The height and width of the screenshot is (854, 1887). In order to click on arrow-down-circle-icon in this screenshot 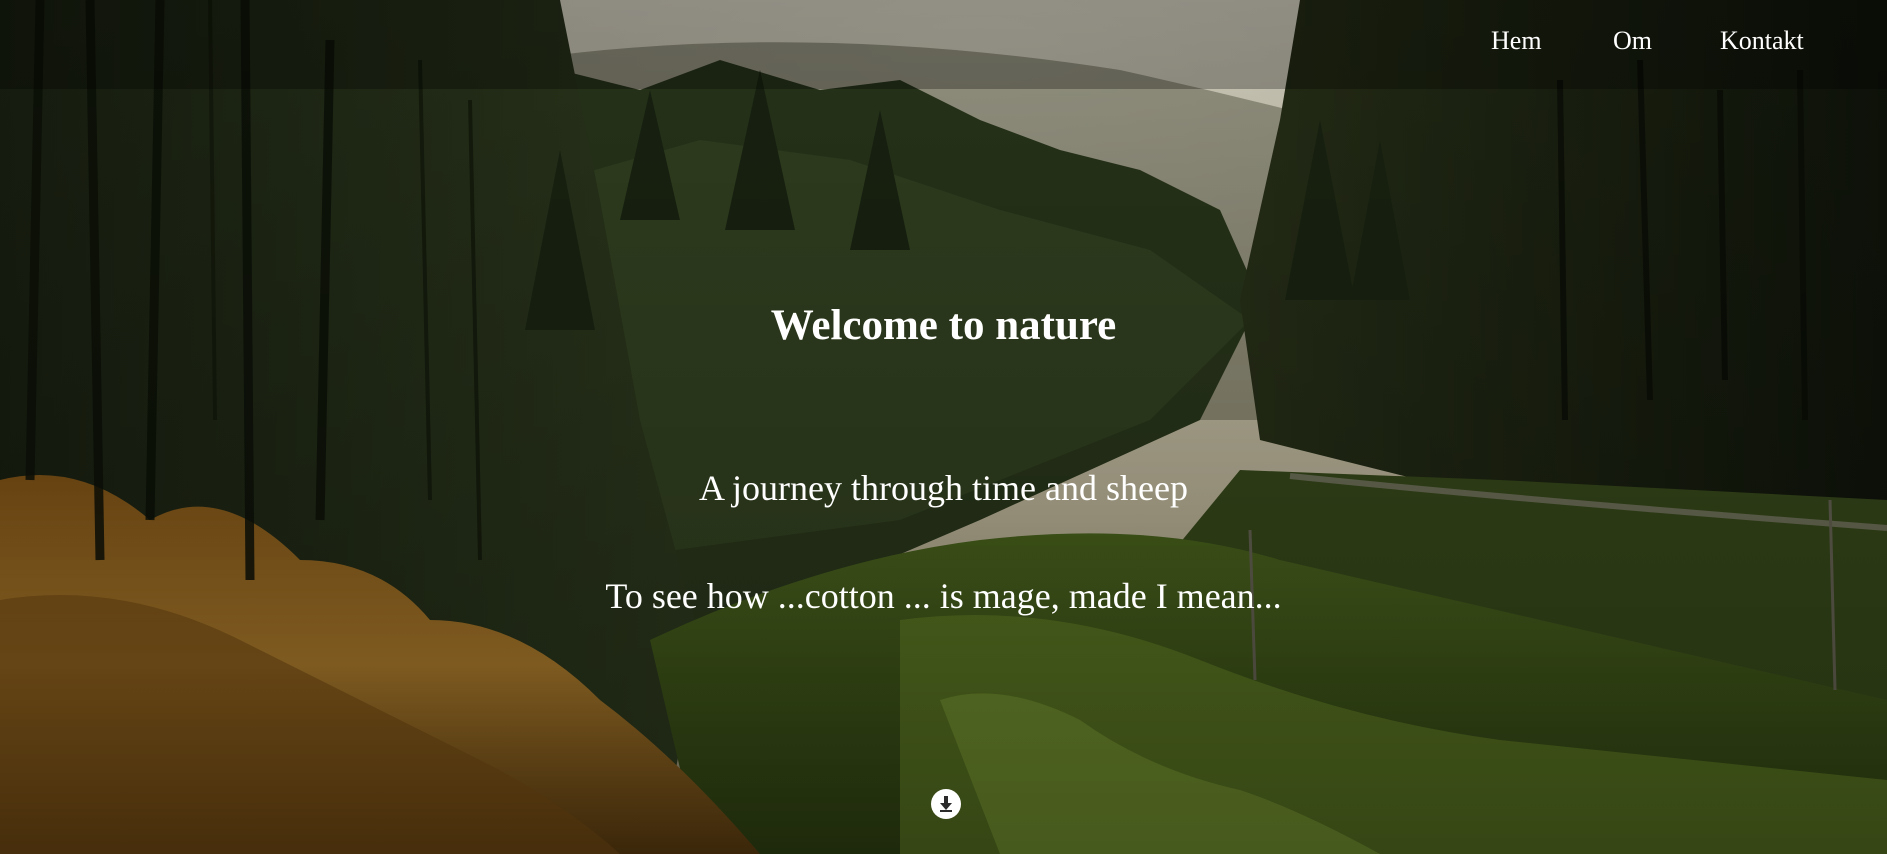, I will do `click(946, 804)`.